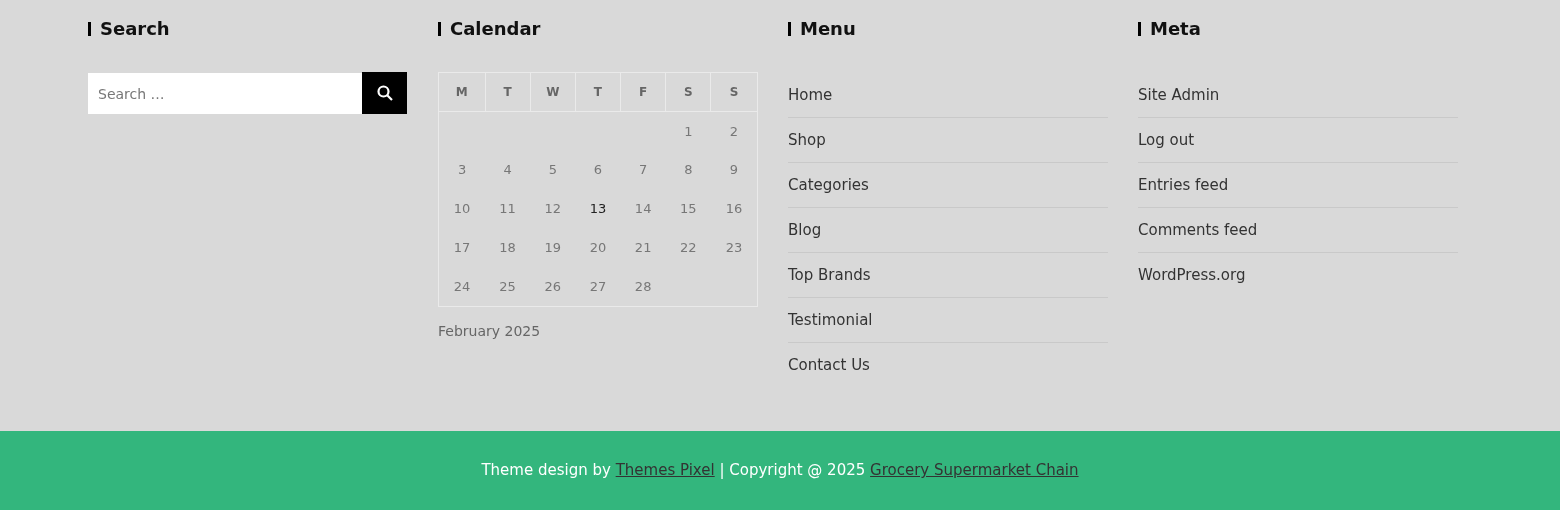 The height and width of the screenshot is (510, 1560). I want to click on footer-text: Theme design by Themes Pixel | Copyright @ 2025 Grocery Supermarket Chain, so click(780, 471).